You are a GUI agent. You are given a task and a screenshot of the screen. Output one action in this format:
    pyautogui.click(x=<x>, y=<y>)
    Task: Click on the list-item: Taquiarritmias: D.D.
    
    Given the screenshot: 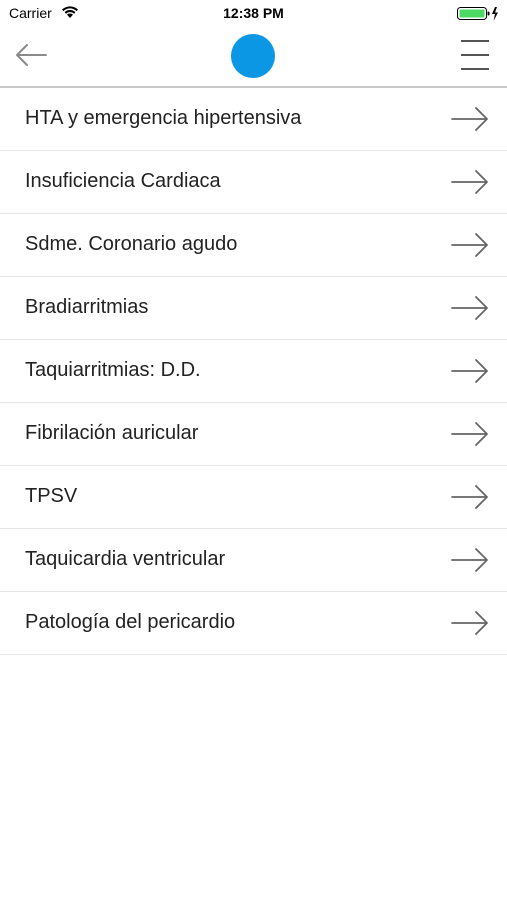 What is the action you would take?
    pyautogui.click(x=253, y=371)
    